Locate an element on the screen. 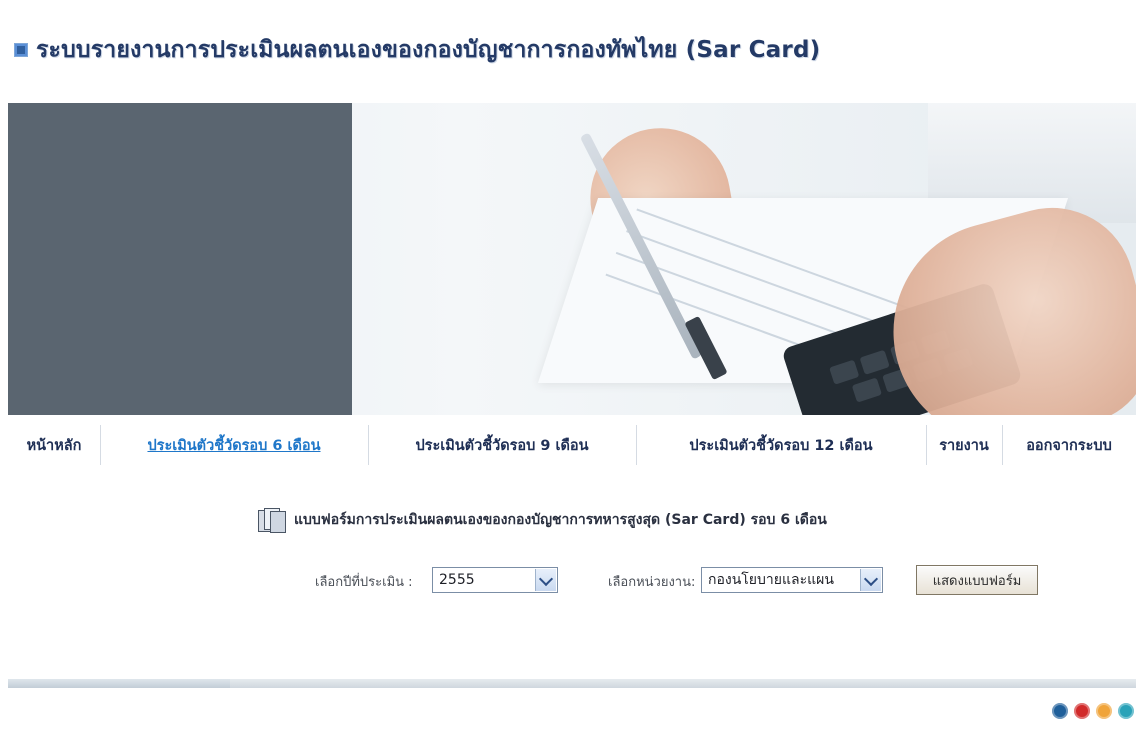 The width and height of the screenshot is (1136, 735). banner-dark-panel is located at coordinates (180, 259).